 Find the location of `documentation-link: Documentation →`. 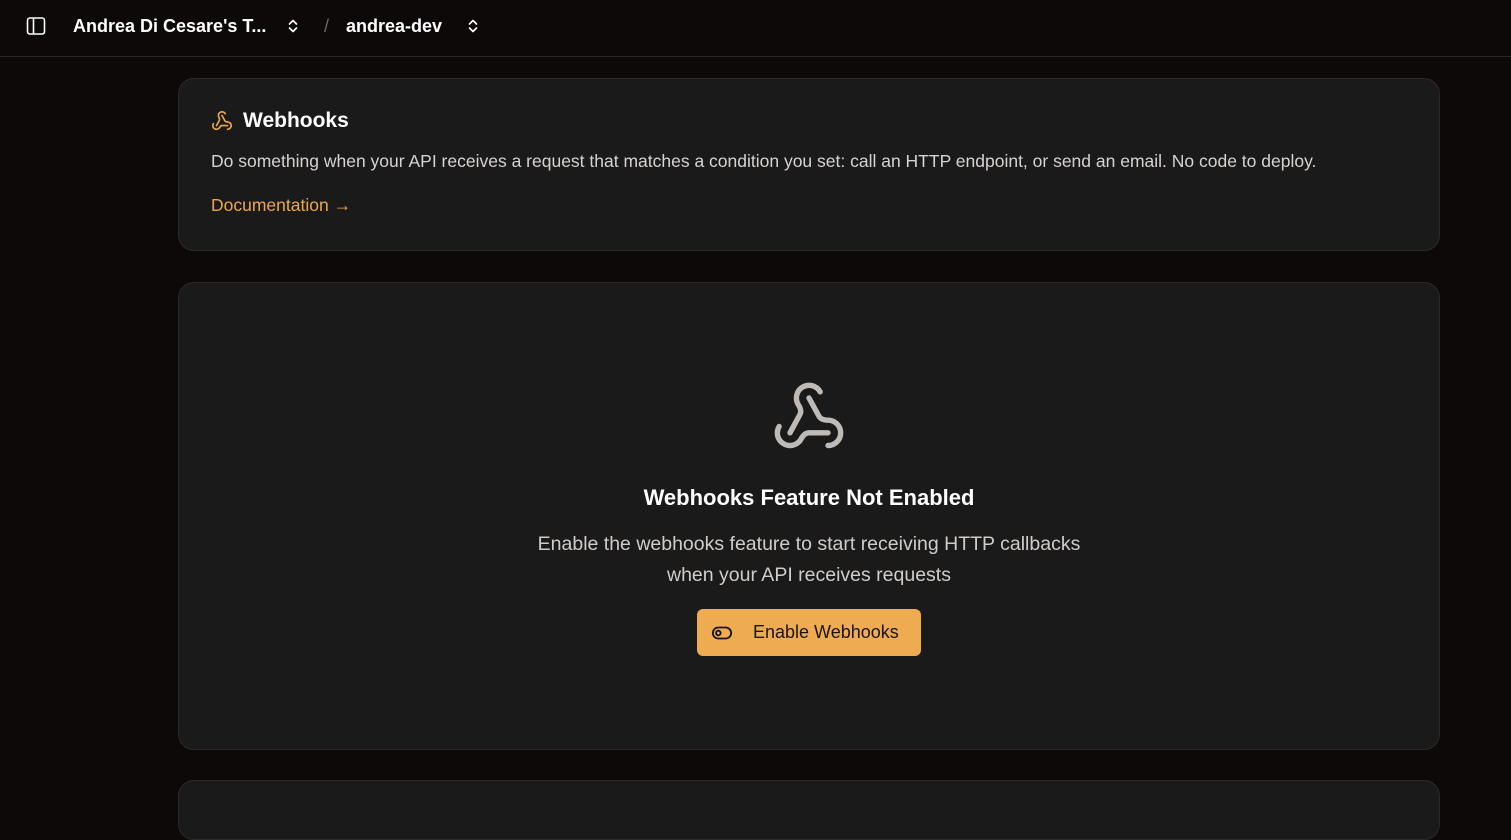

documentation-link: Documentation → is located at coordinates (281, 205).